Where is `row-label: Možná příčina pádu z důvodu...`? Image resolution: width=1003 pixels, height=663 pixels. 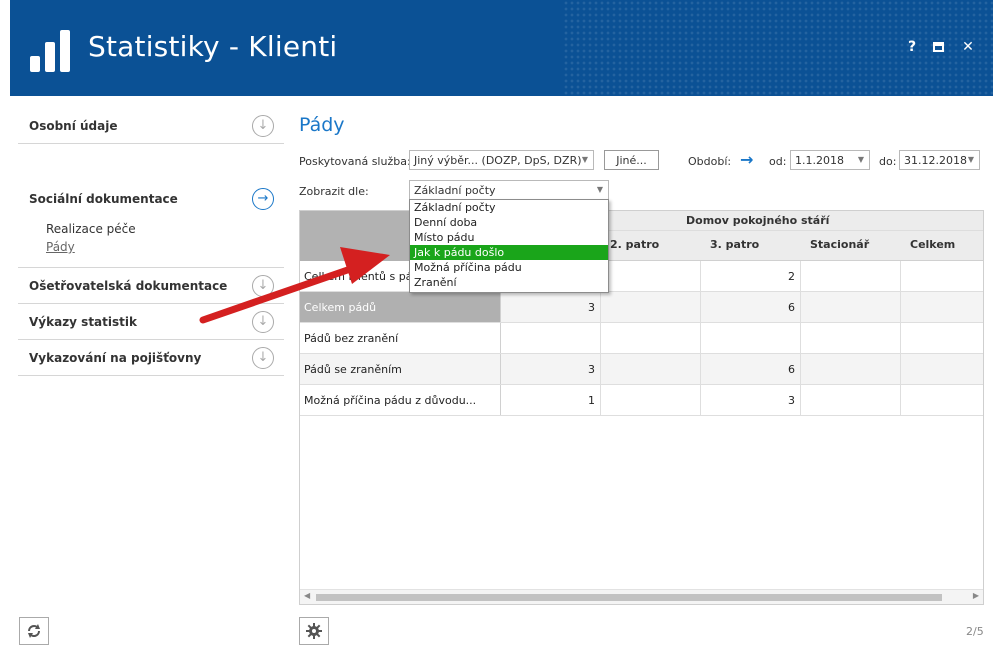
row-label: Možná příčina pádu z důvodu... is located at coordinates (400, 400).